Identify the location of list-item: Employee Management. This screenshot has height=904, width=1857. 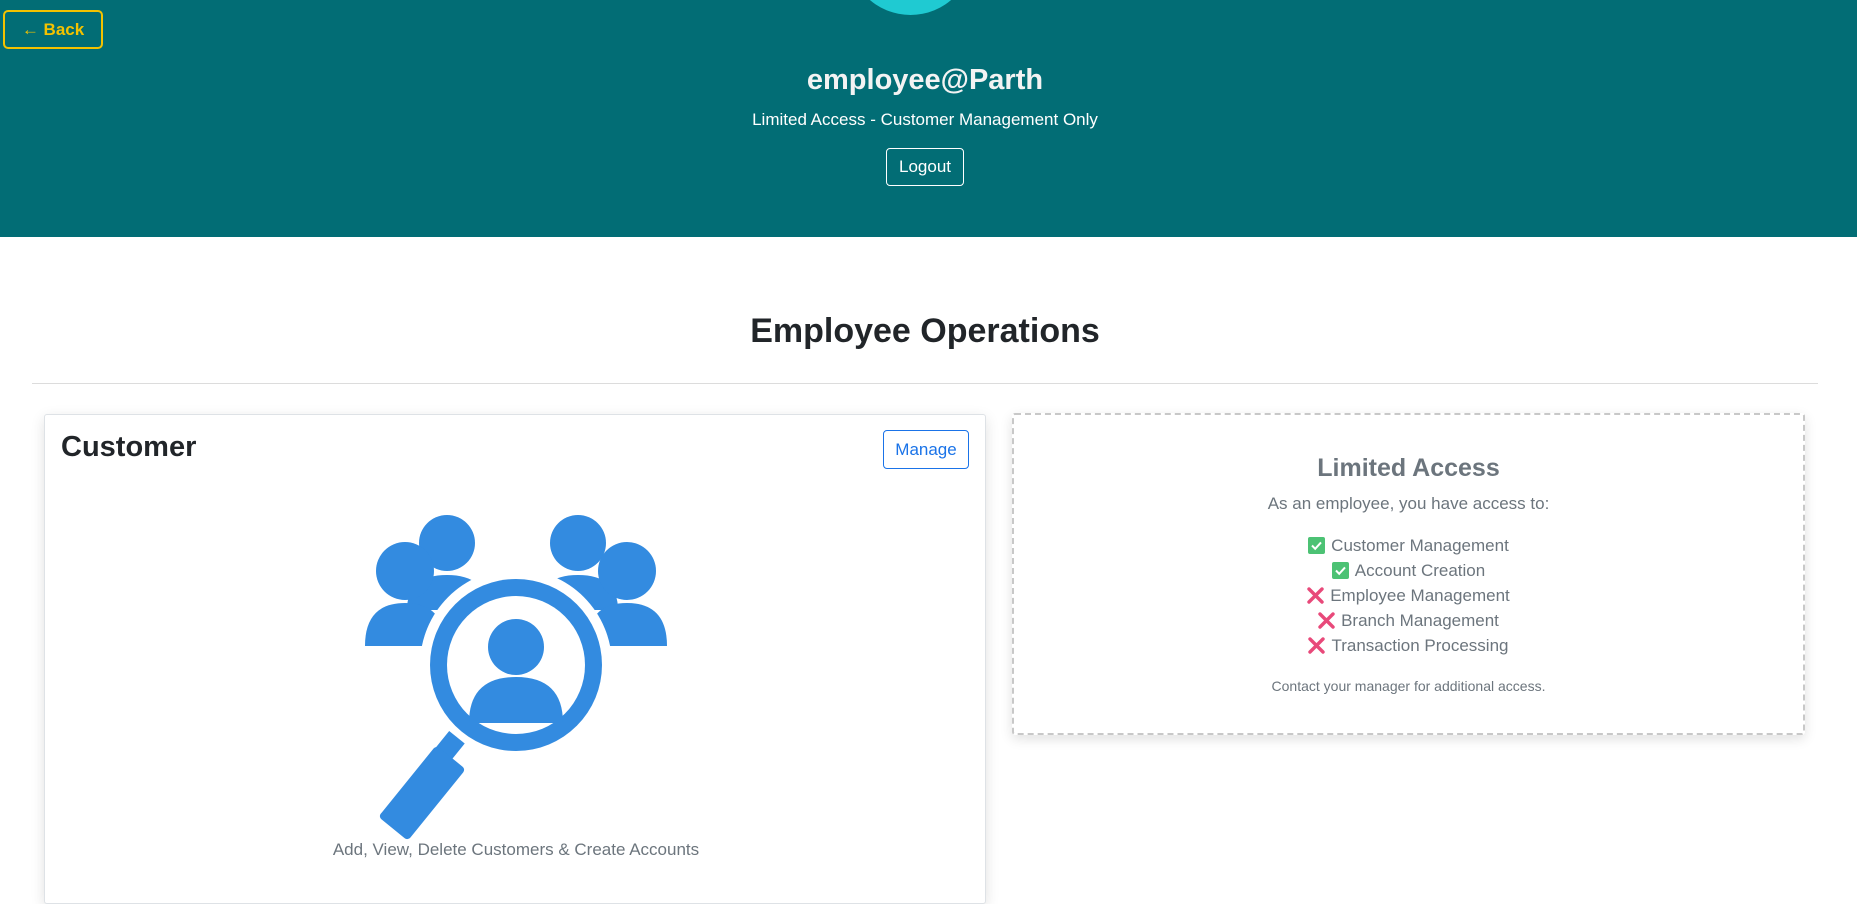
(1408, 595).